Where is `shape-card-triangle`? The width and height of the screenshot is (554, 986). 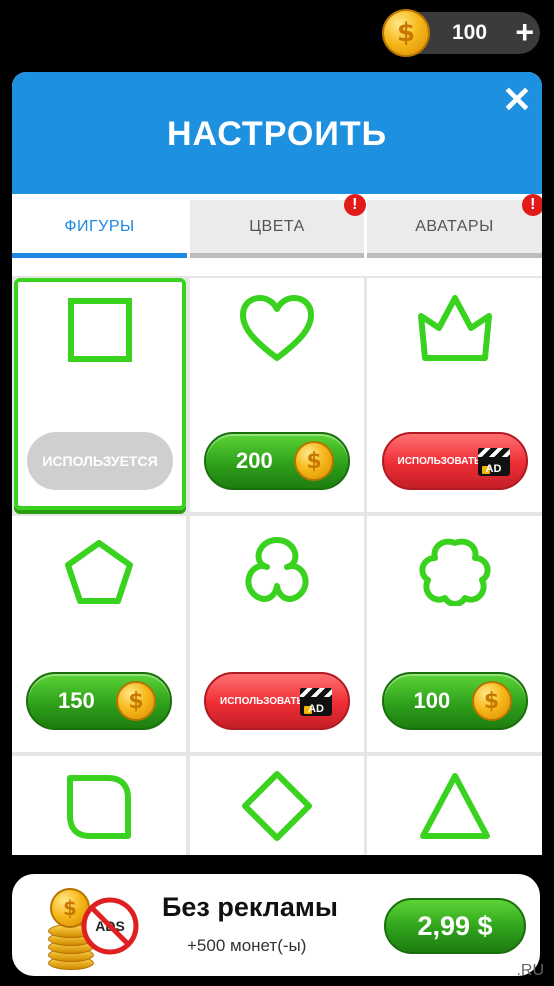
shape-card-triangle is located at coordinates (454, 805).